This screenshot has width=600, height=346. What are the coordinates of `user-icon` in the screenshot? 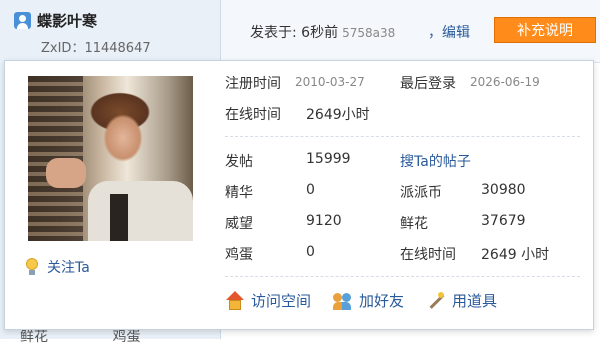 It's located at (22, 20).